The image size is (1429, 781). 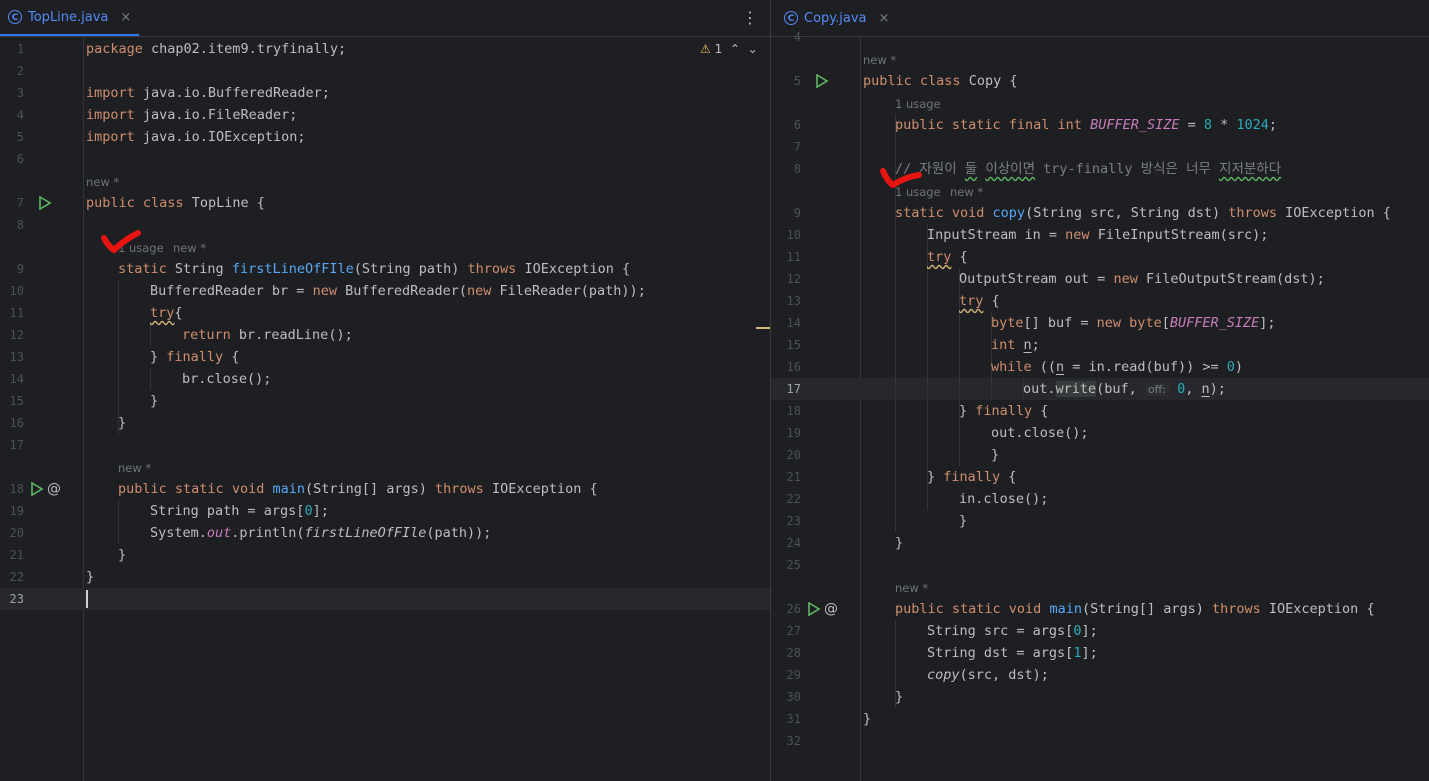 I want to click on code-line: return br.readLine();, so click(x=267, y=335).